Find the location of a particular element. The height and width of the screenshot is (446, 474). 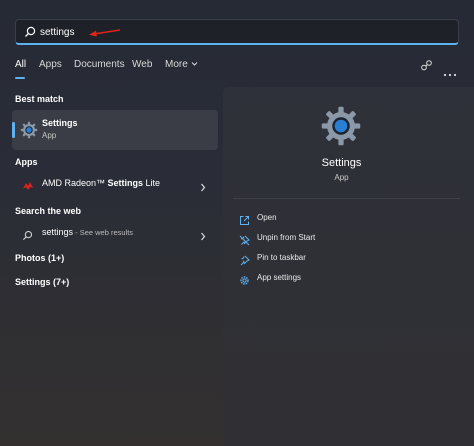

tab-active-indicator is located at coordinates (20, 78).